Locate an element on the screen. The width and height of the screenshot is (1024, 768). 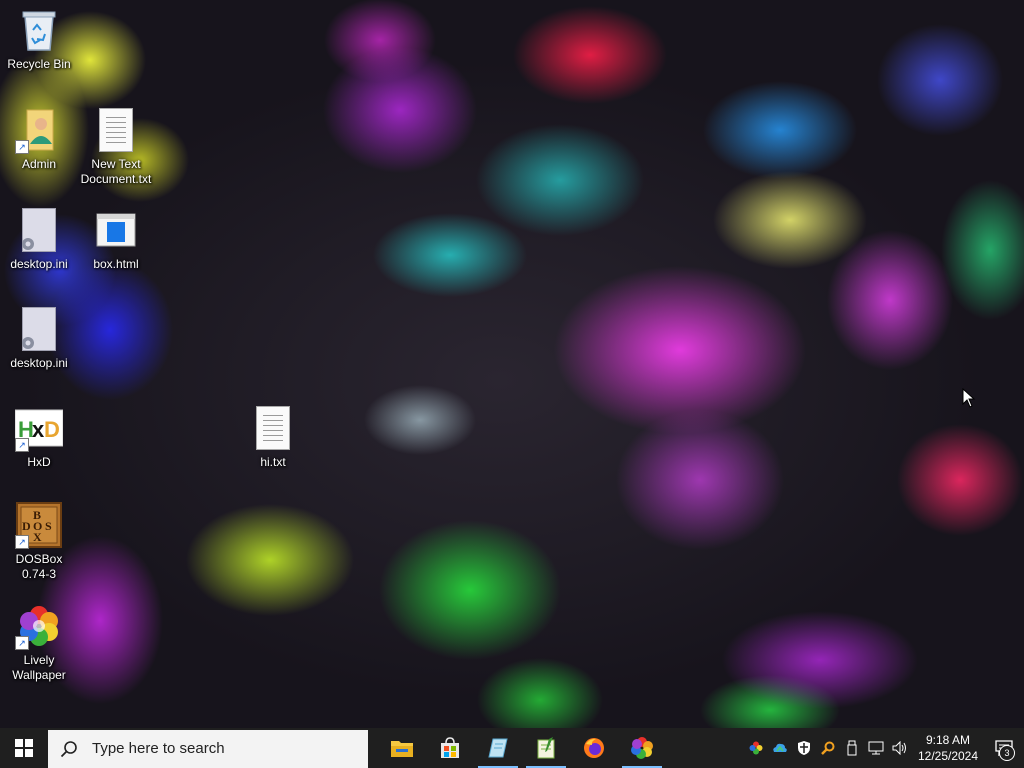
clock-date: 12/25/2024 is located at coordinates (948, 756).